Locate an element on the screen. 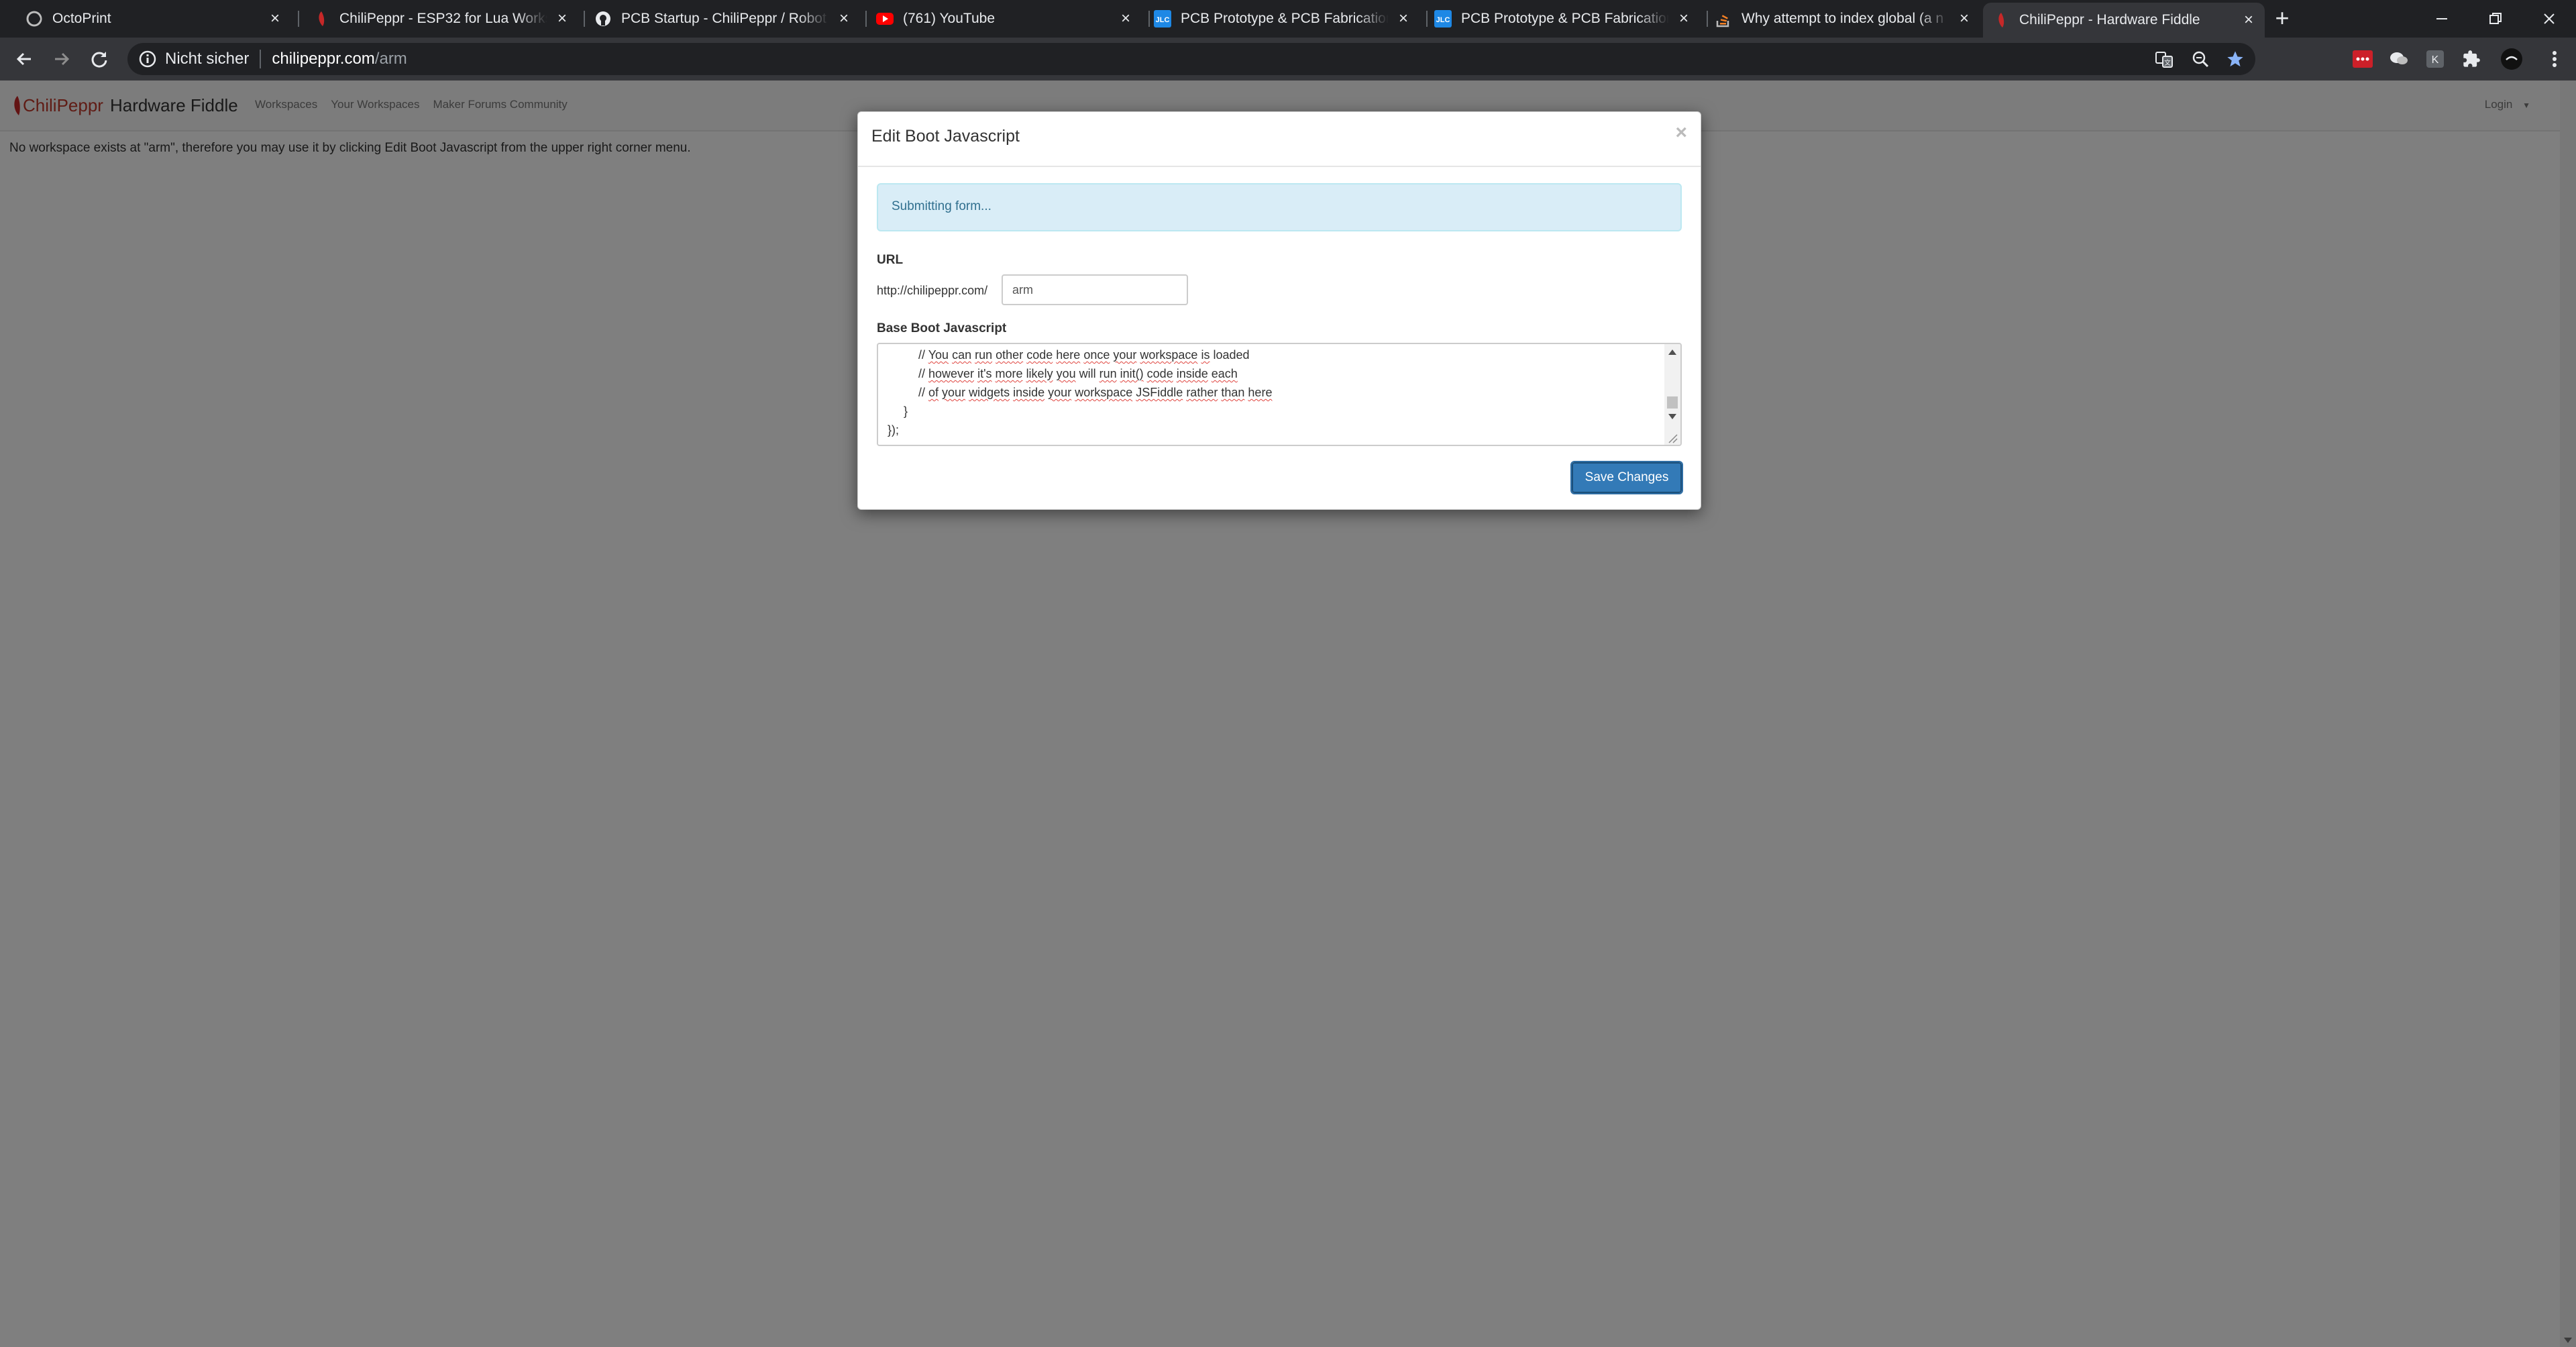 The height and width of the screenshot is (1347, 2576). back-icon is located at coordinates (24, 59).